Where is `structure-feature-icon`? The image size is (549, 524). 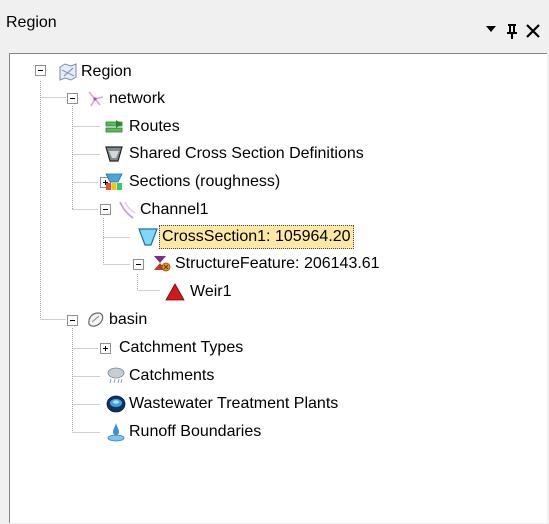
structure-feature-icon is located at coordinates (162, 264).